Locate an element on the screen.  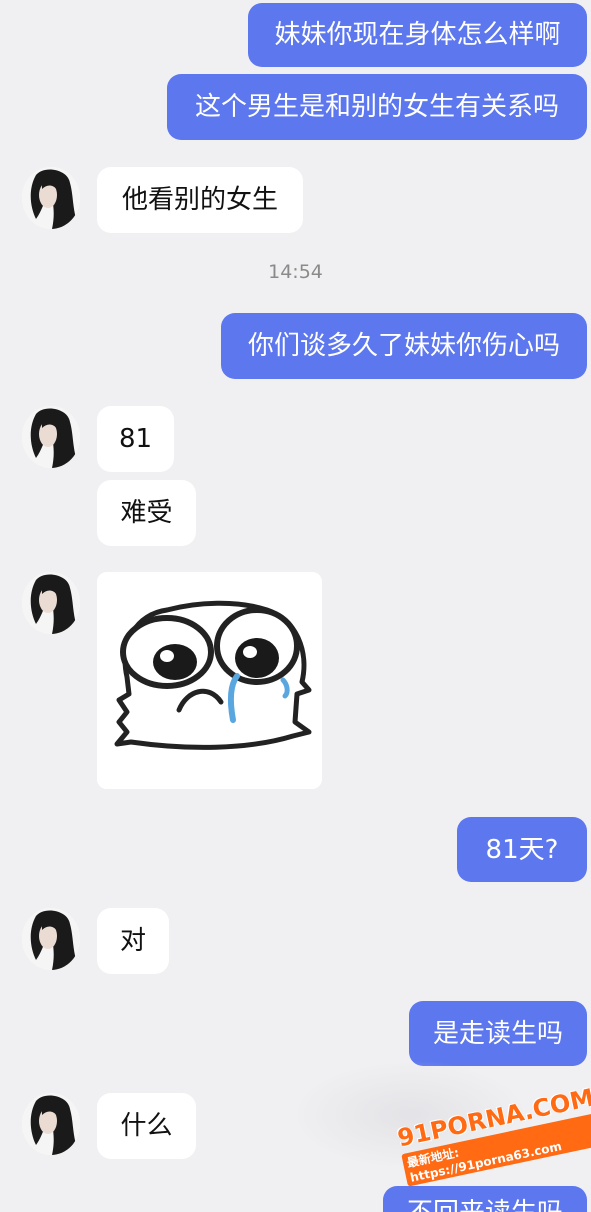
message-bubble-incoming: 他看别的女生 is located at coordinates (200, 200).